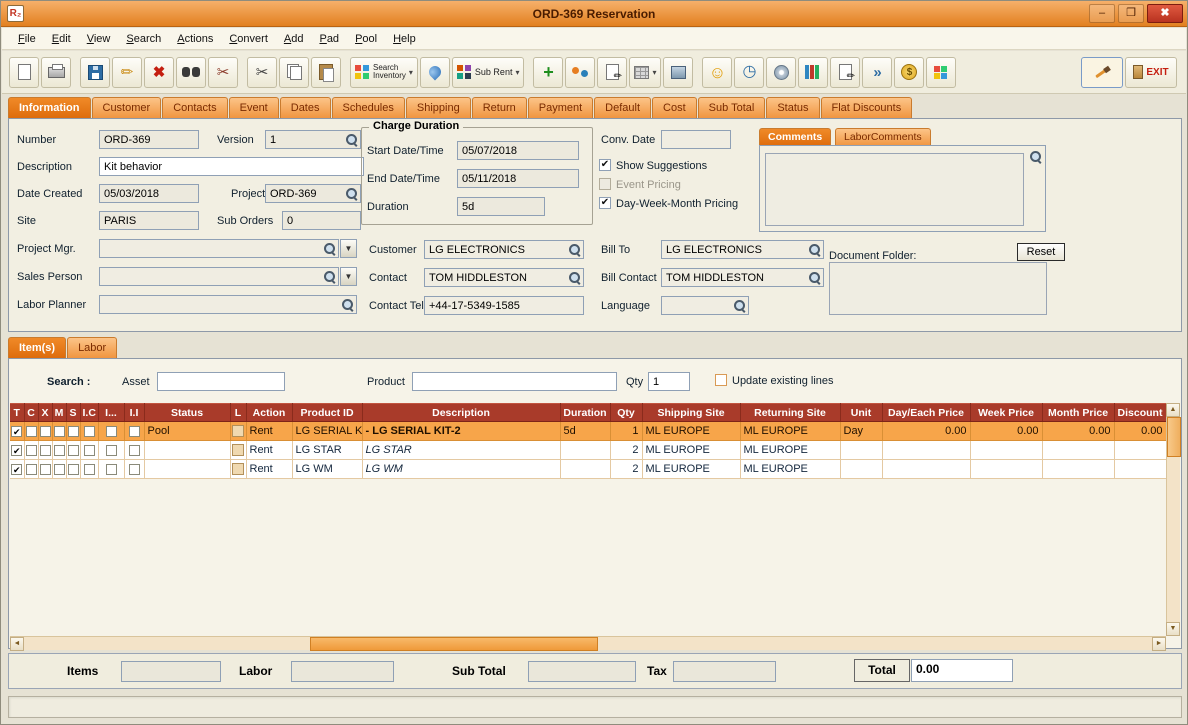 The image size is (1188, 725). I want to click on paste-button, so click(326, 72).